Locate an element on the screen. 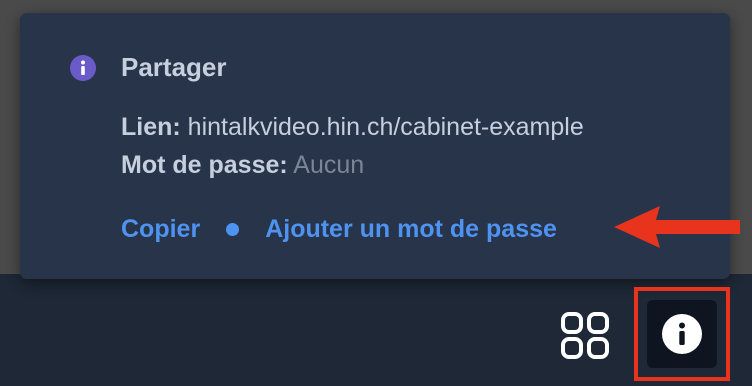 Image resolution: width=752 pixels, height=386 pixels. grid-view-icon is located at coordinates (585, 335).